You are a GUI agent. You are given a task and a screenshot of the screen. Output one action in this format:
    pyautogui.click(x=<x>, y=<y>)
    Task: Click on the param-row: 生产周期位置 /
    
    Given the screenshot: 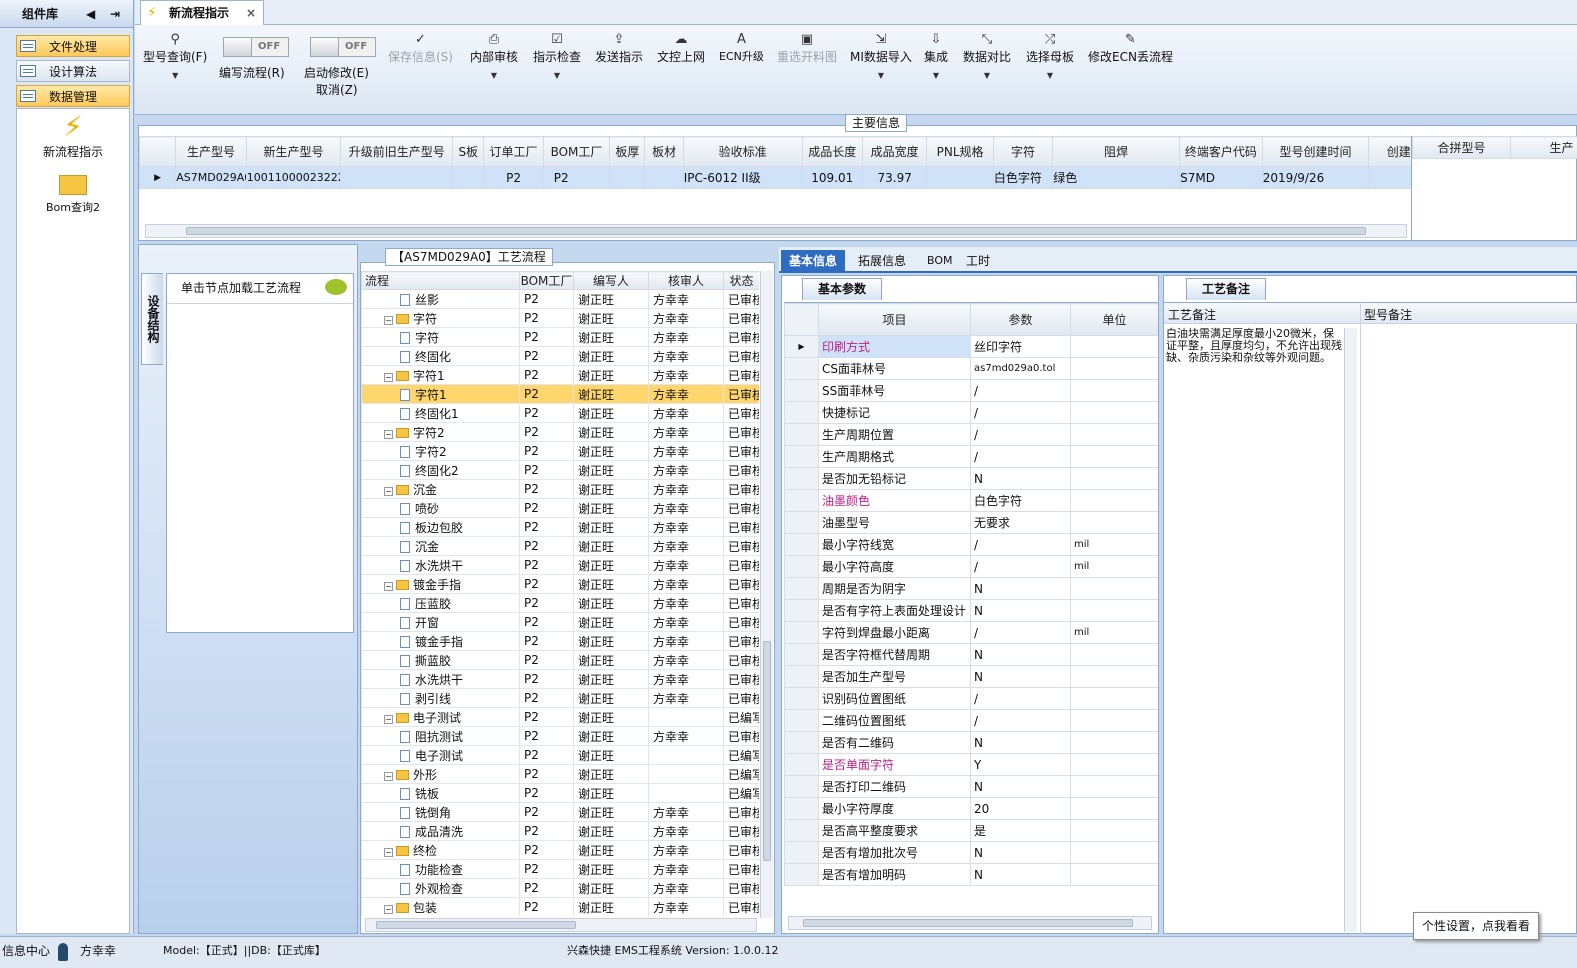 What is the action you would take?
    pyautogui.click(x=971, y=434)
    